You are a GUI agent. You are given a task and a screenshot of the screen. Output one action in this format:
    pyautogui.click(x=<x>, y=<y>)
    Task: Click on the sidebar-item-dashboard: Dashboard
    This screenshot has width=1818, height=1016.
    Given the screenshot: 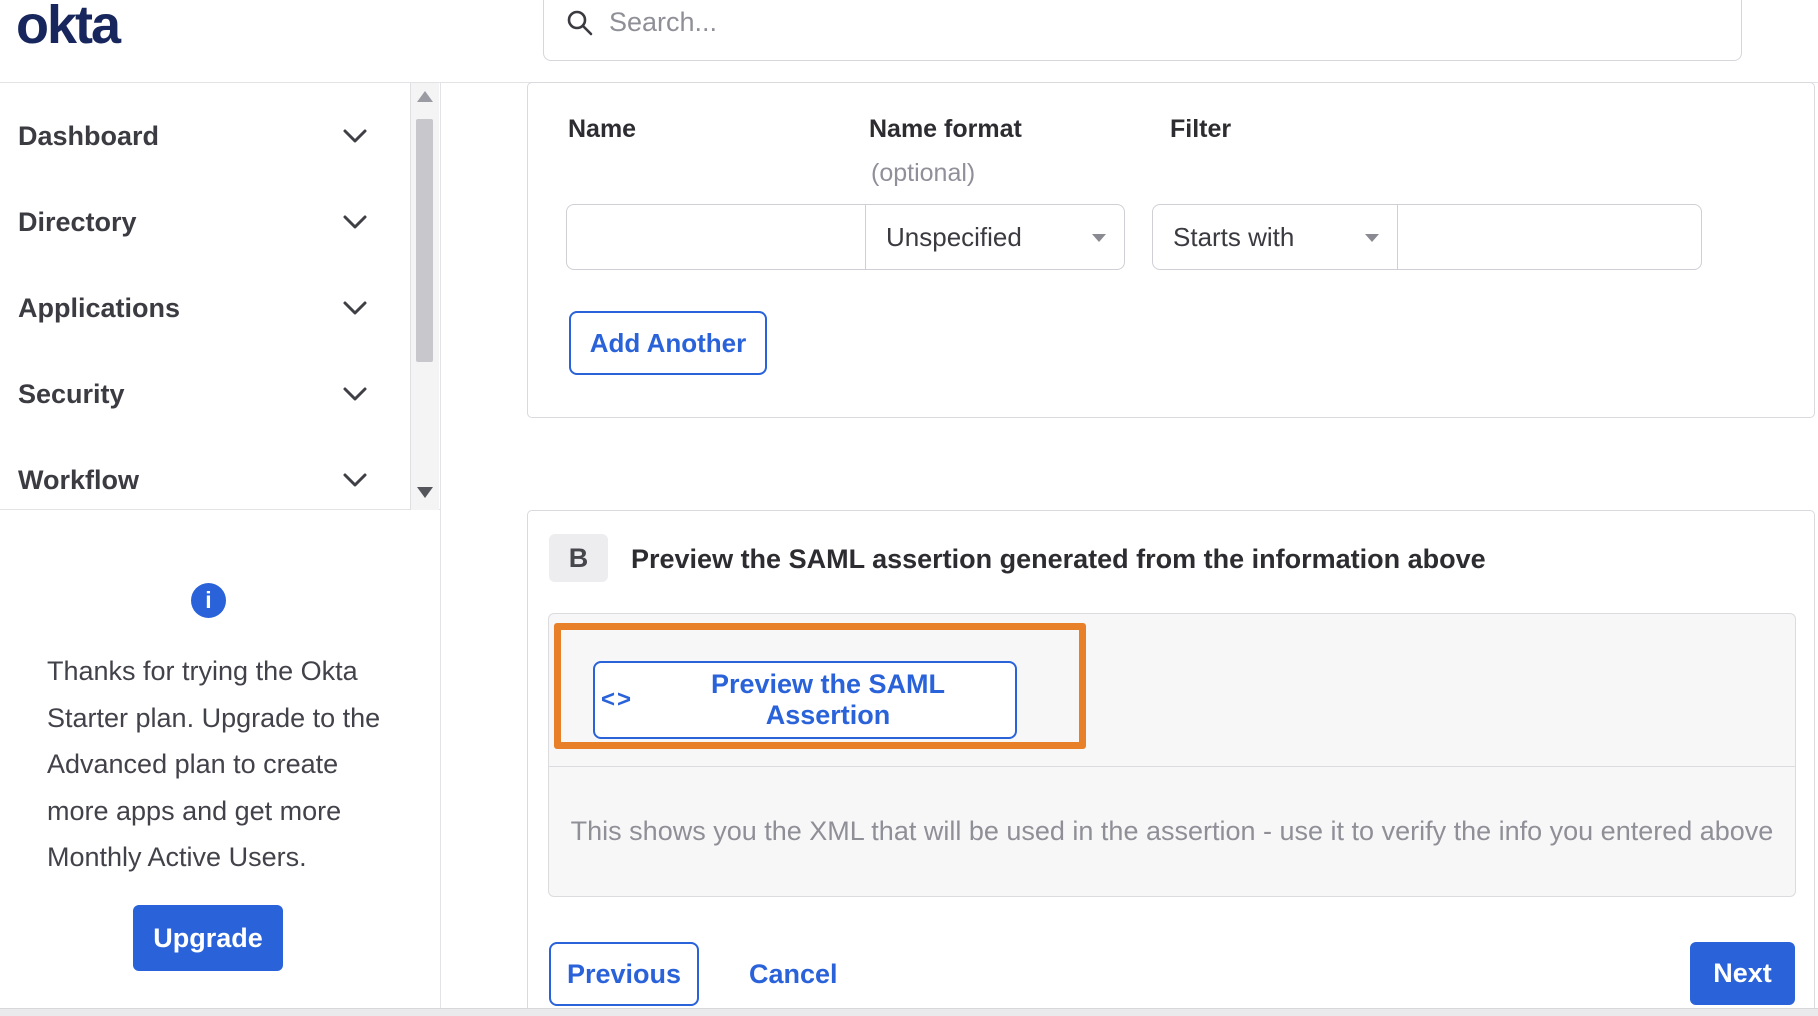 What is the action you would take?
    pyautogui.click(x=220, y=136)
    